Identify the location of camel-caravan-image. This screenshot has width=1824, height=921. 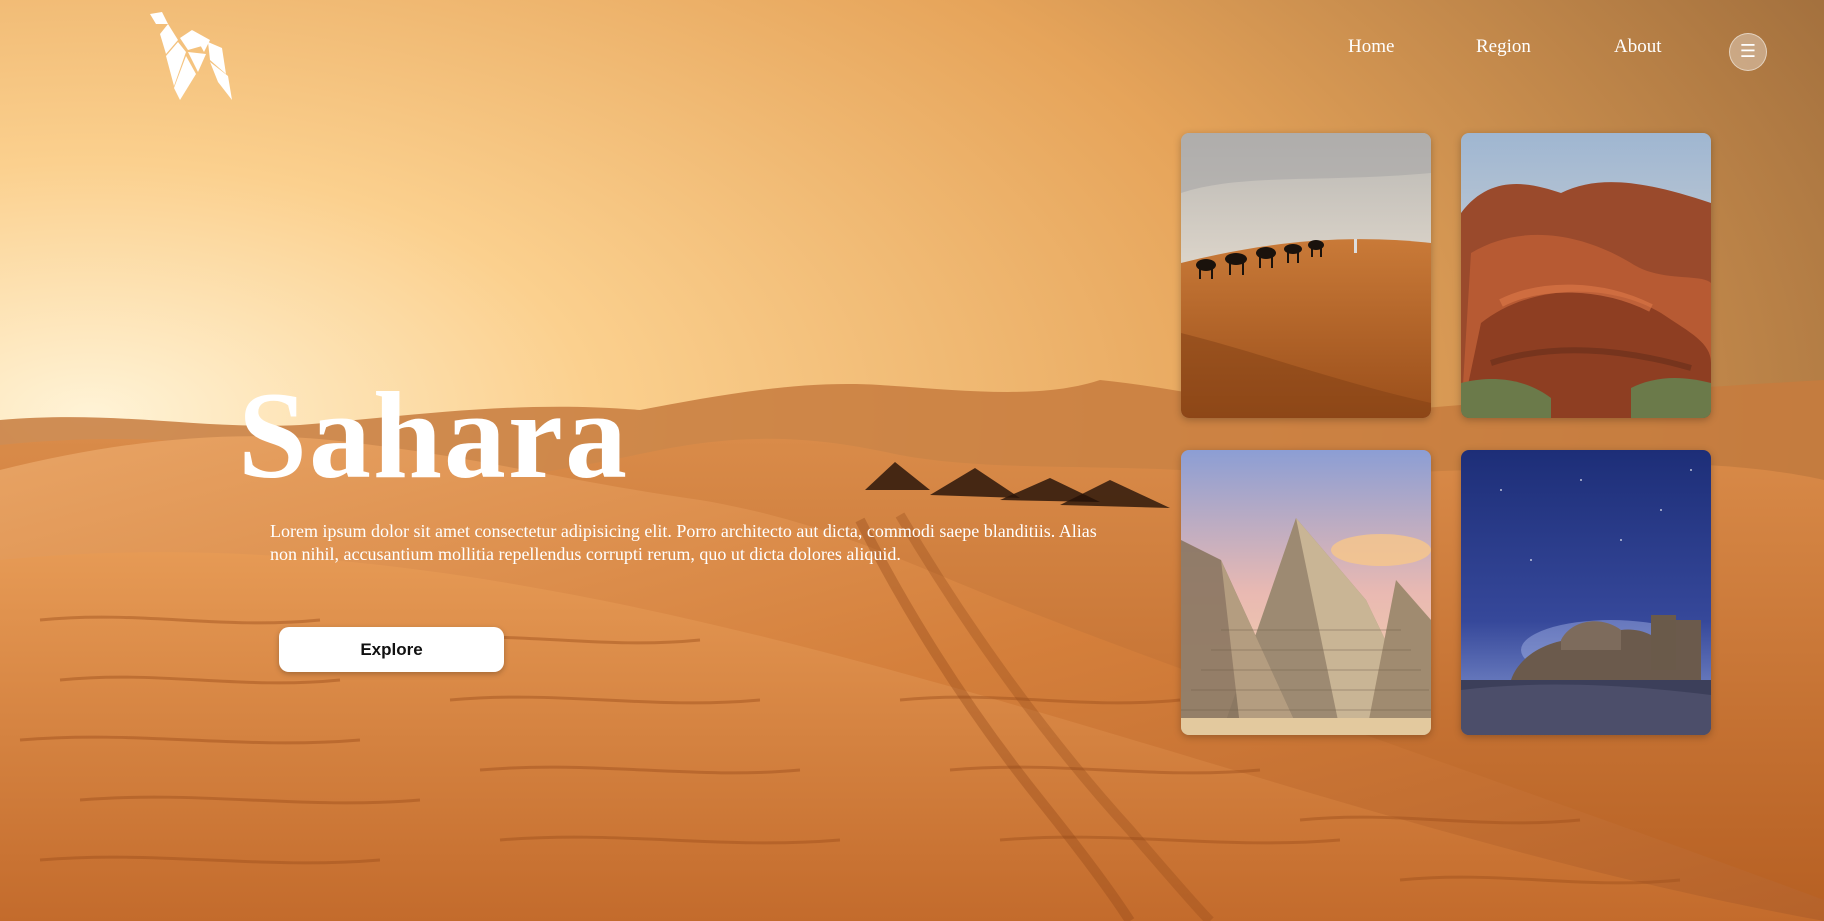
(1306, 275).